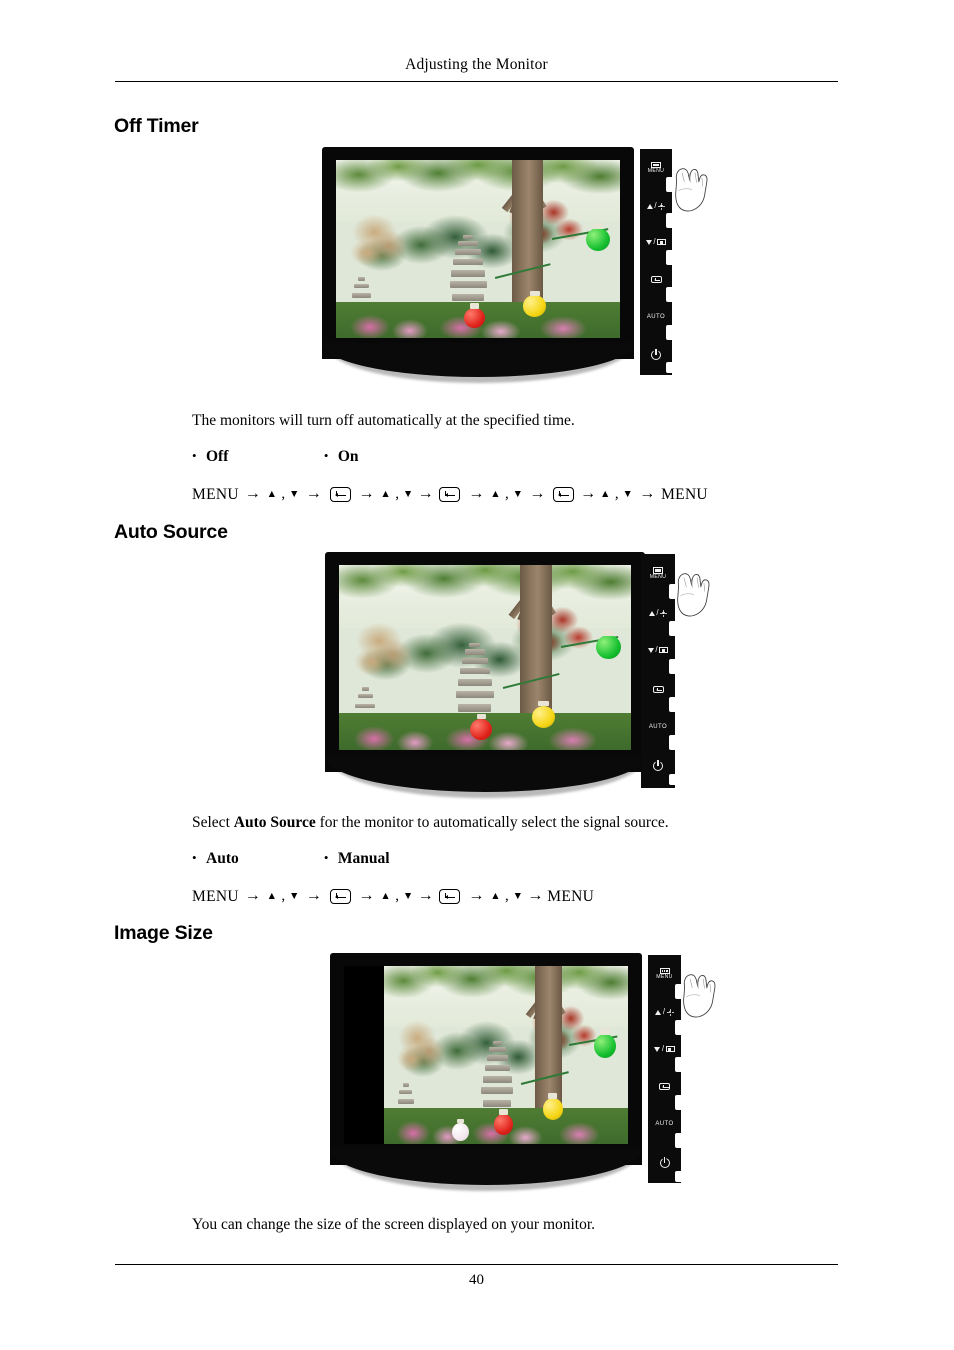 Image resolution: width=954 pixels, height=1350 pixels. Describe the element at coordinates (664, 1012) in the screenshot. I see `up-brightness-icon: /` at that location.